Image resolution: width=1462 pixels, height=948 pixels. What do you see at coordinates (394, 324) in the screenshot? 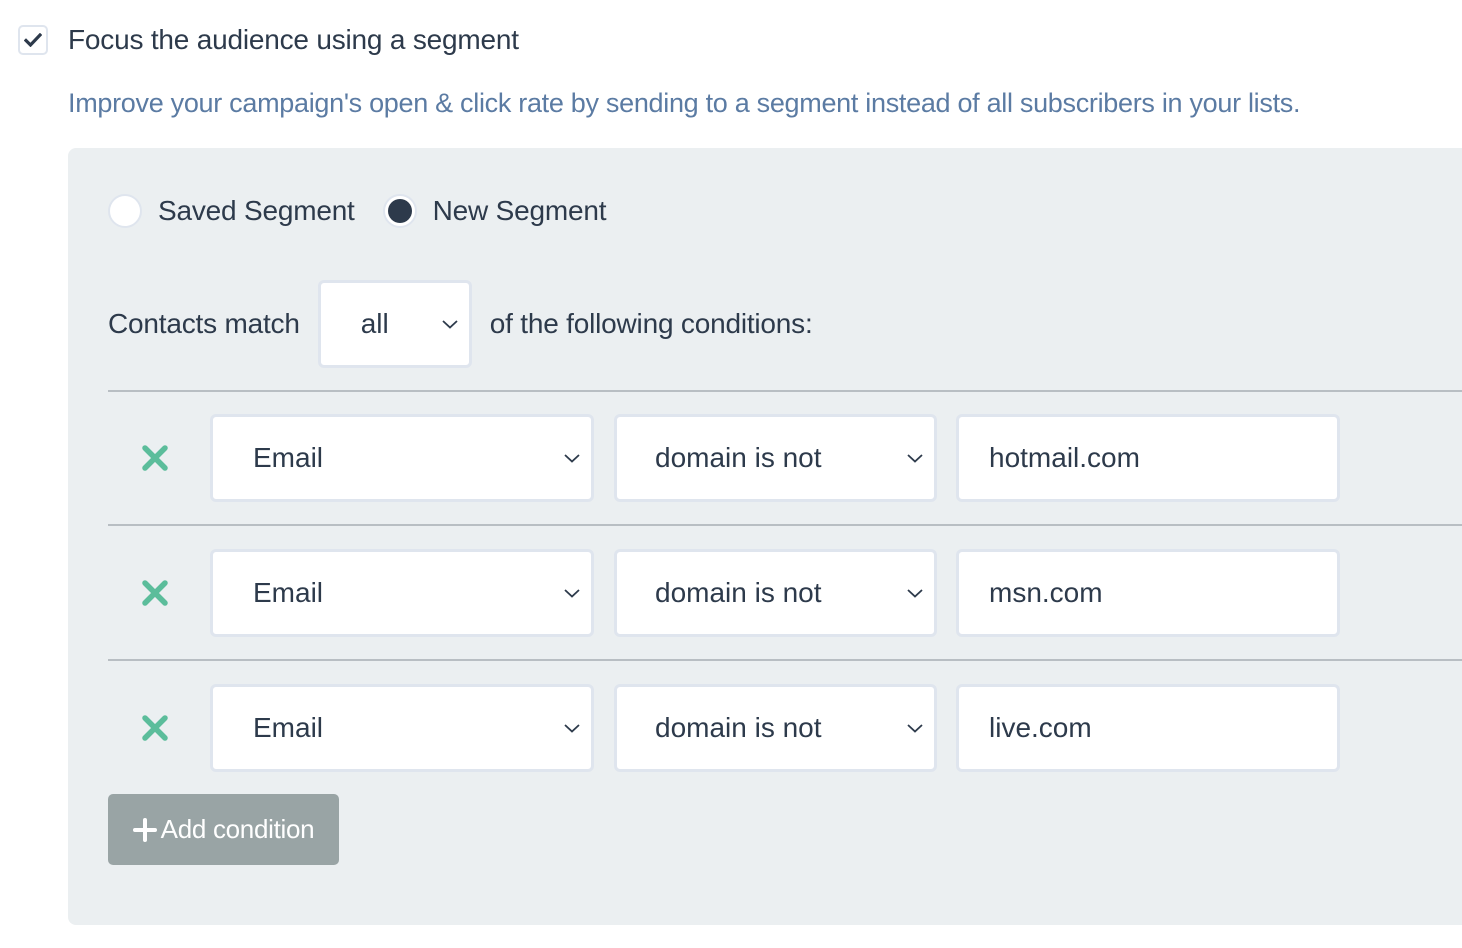
I see `match-type-select: all` at bounding box center [394, 324].